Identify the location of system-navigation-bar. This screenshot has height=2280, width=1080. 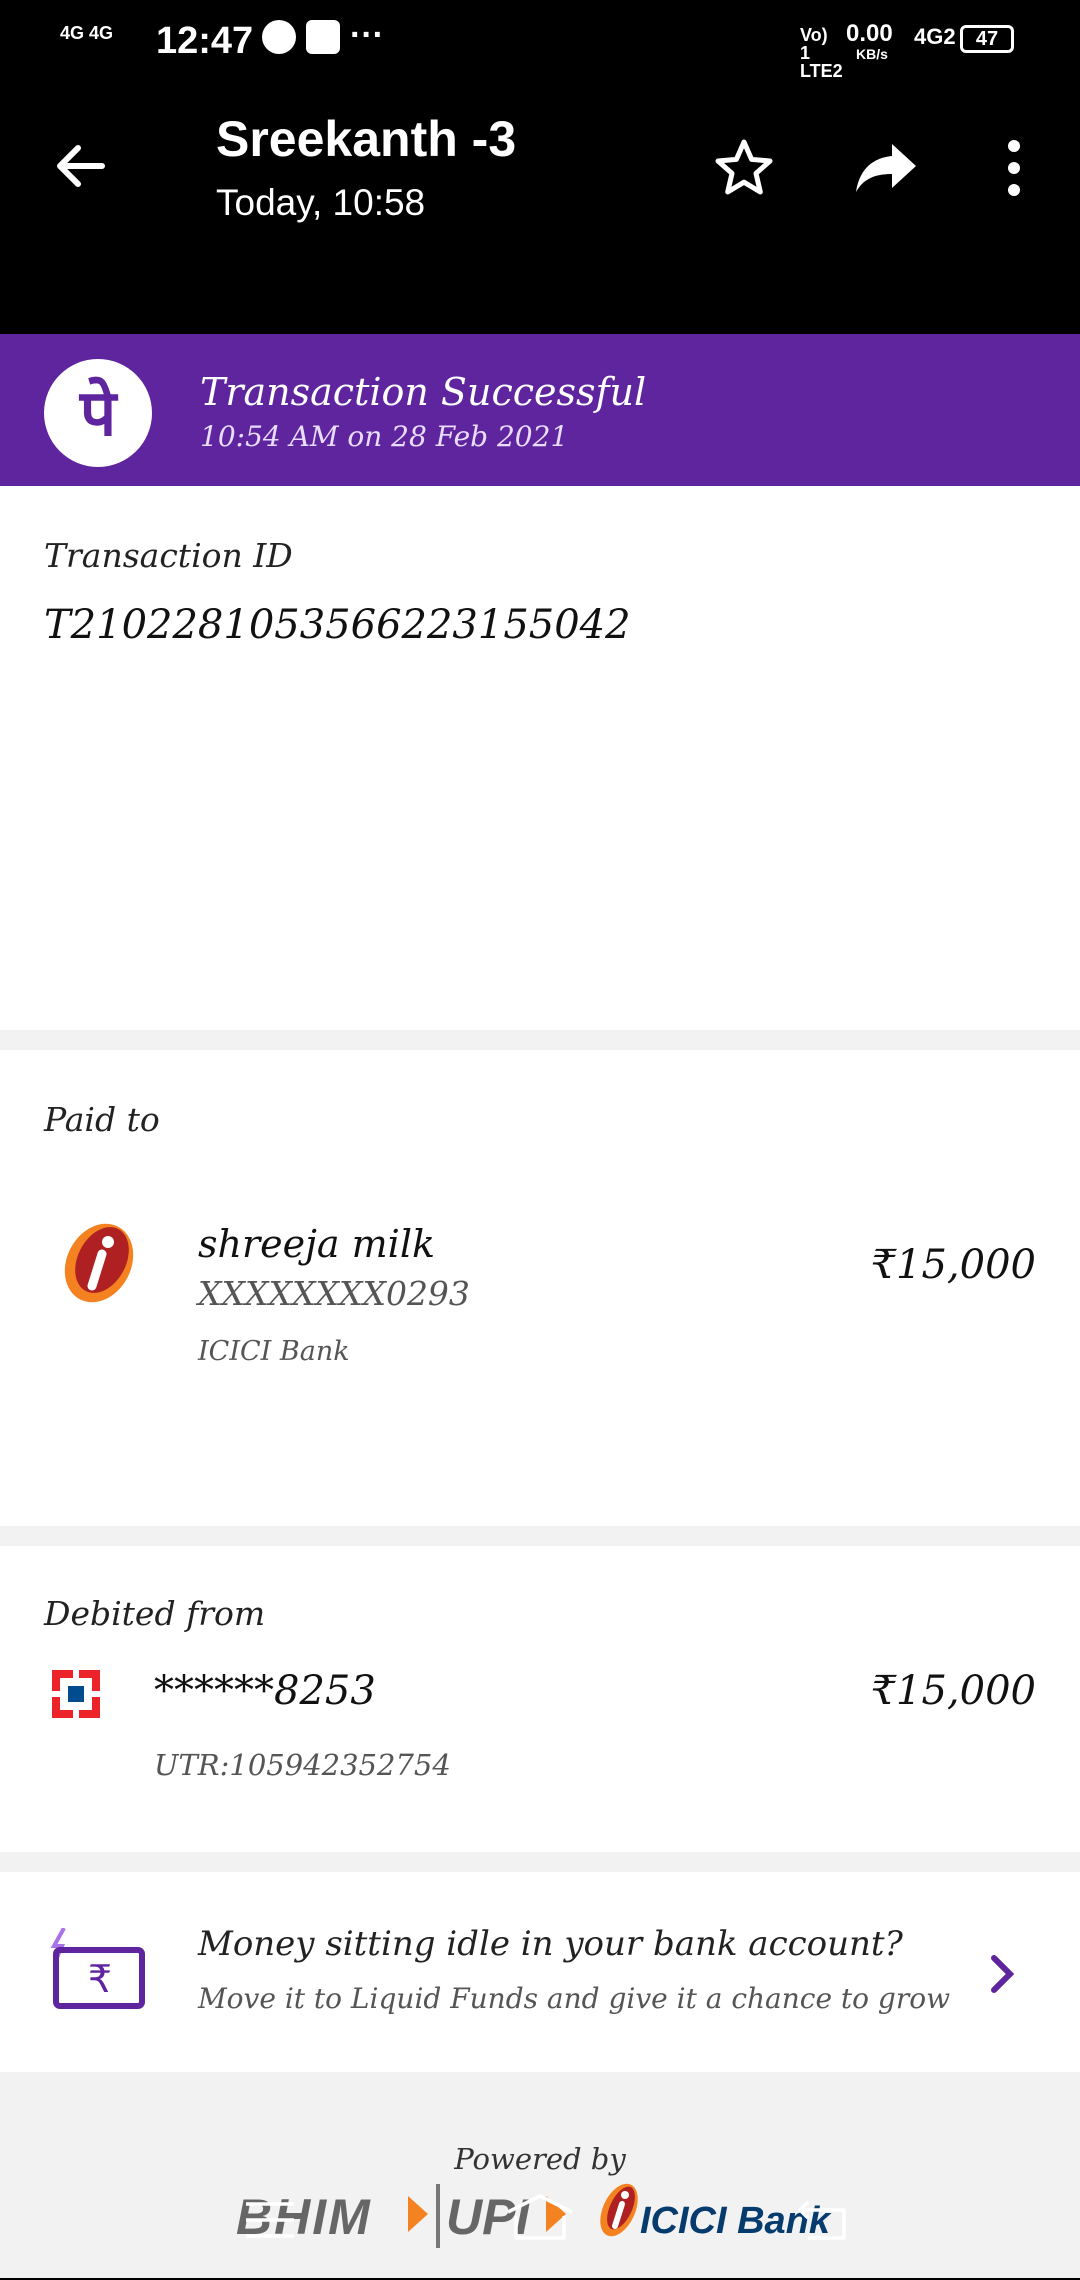
(540, 2220).